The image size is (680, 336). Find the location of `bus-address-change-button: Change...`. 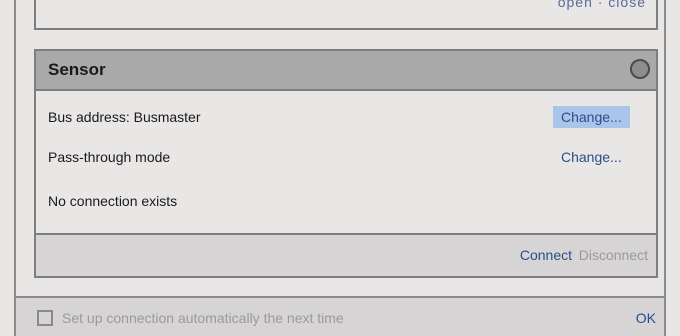

bus-address-change-button: Change... is located at coordinates (591, 117).